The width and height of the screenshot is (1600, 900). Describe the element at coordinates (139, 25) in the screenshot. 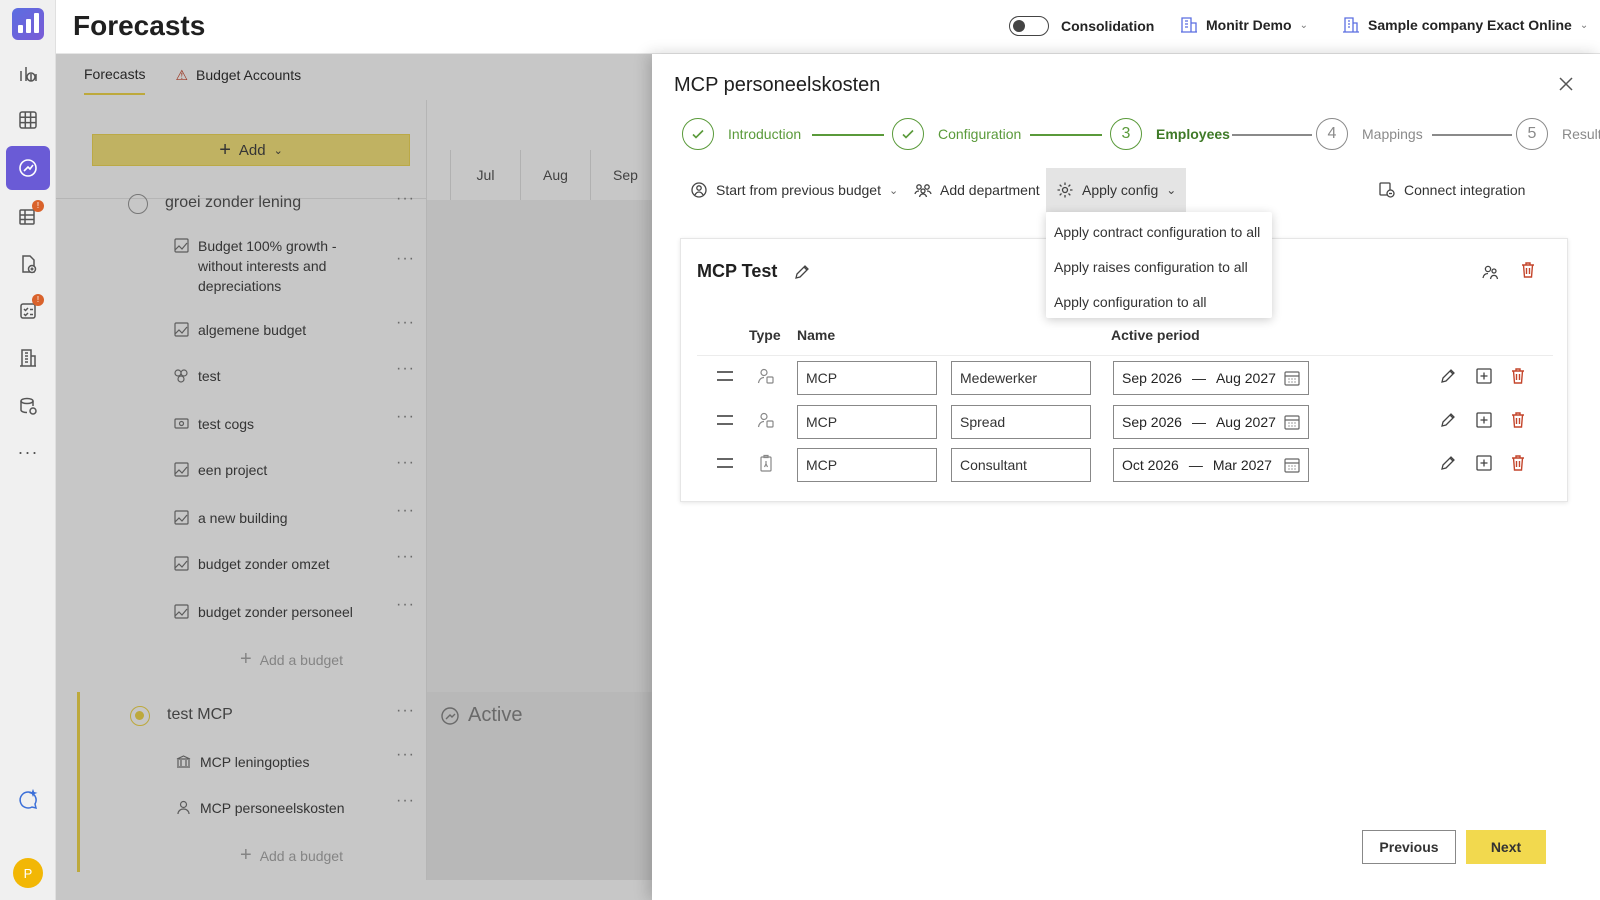

I see `page-title: Forecasts` at that location.